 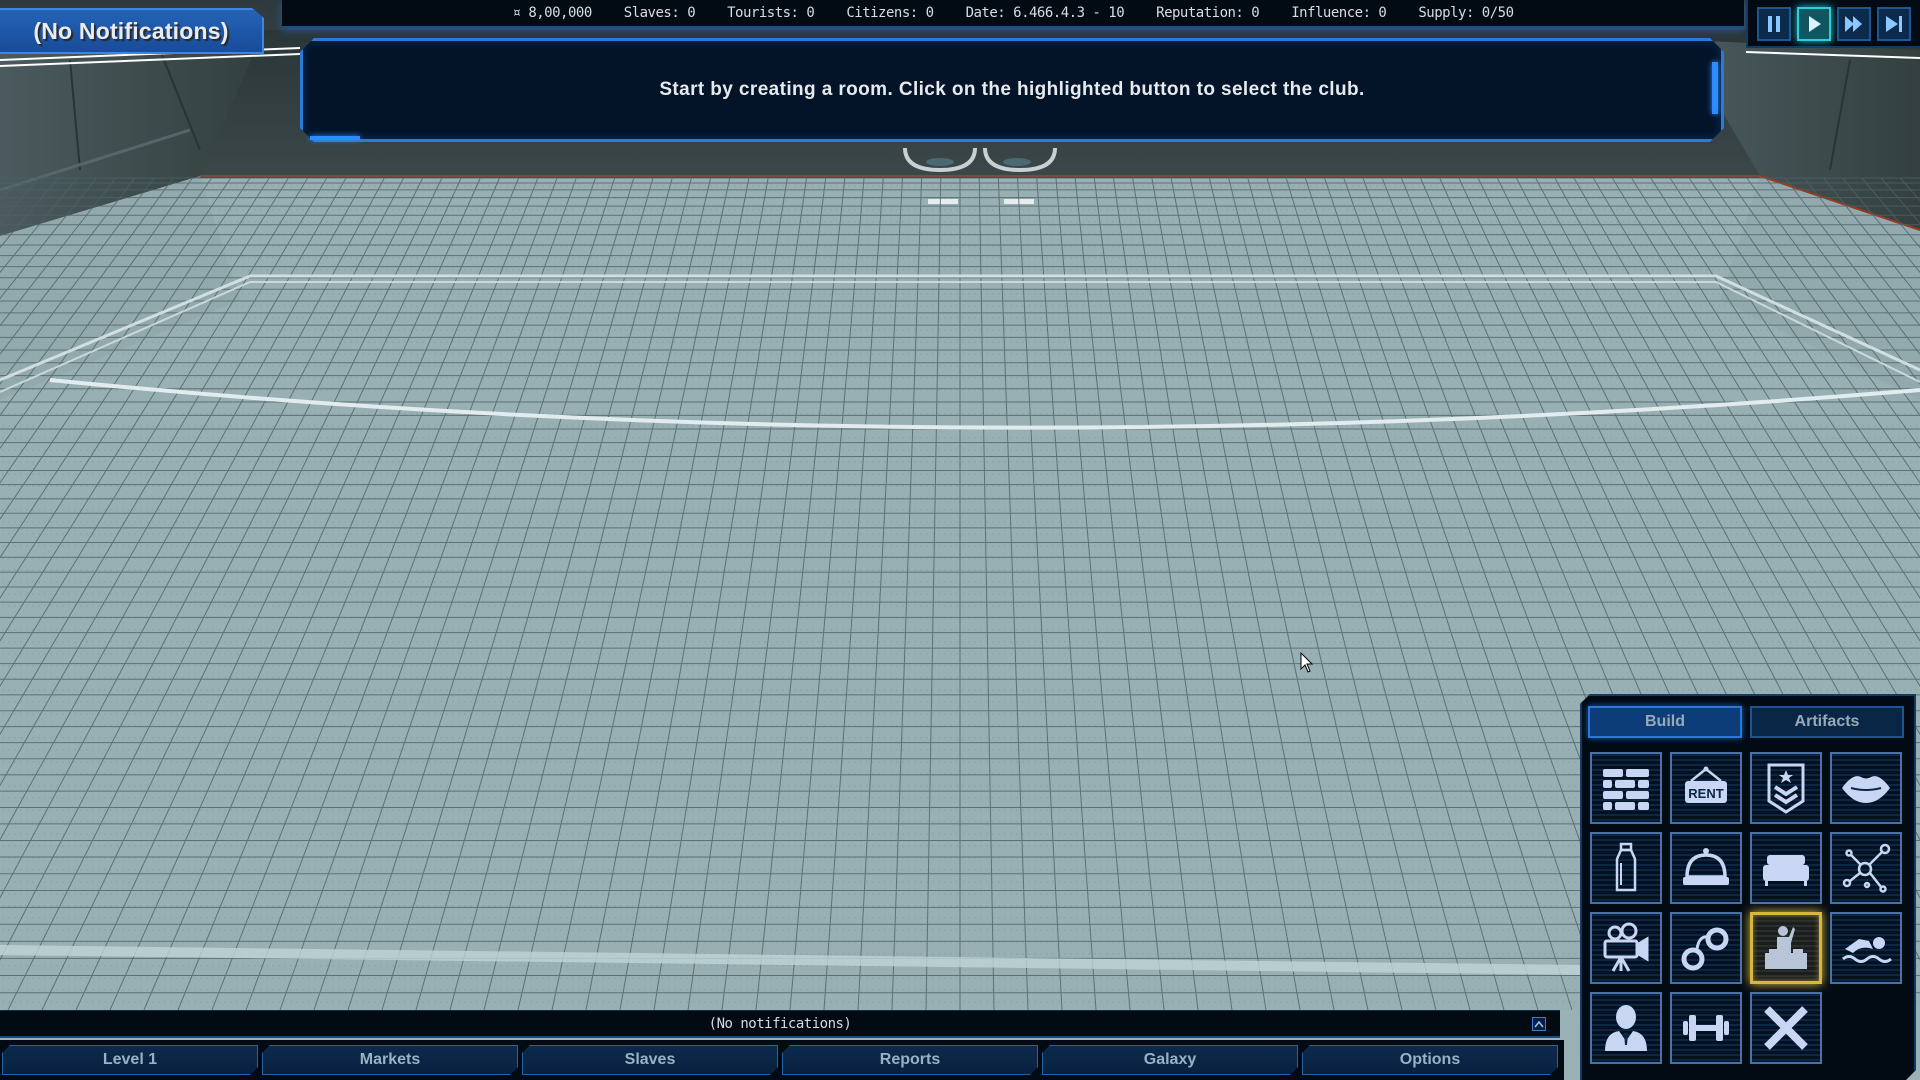 What do you see at coordinates (771, 13) in the screenshot?
I see `tourists-stat: Tourists: 0` at bounding box center [771, 13].